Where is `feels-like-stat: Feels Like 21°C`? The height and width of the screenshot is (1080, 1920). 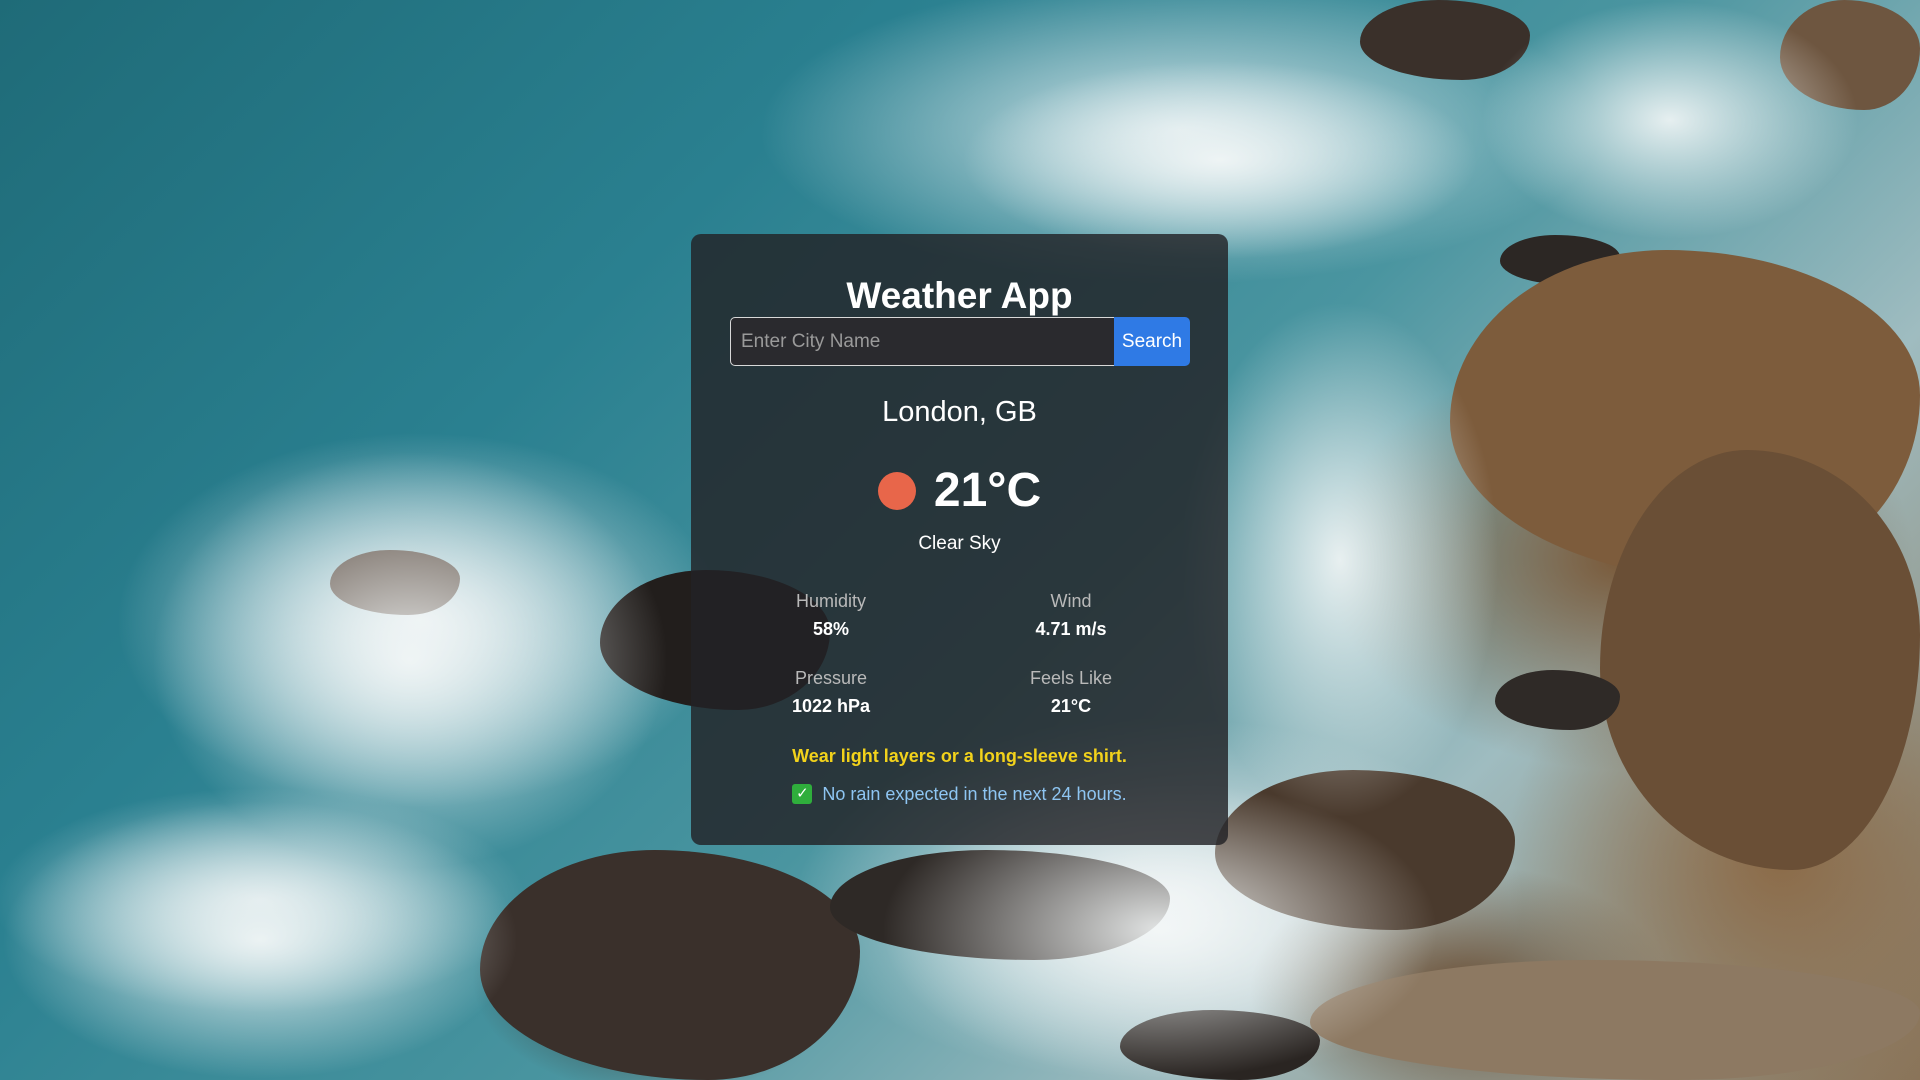 feels-like-stat: Feels Like 21°C is located at coordinates (1071, 692).